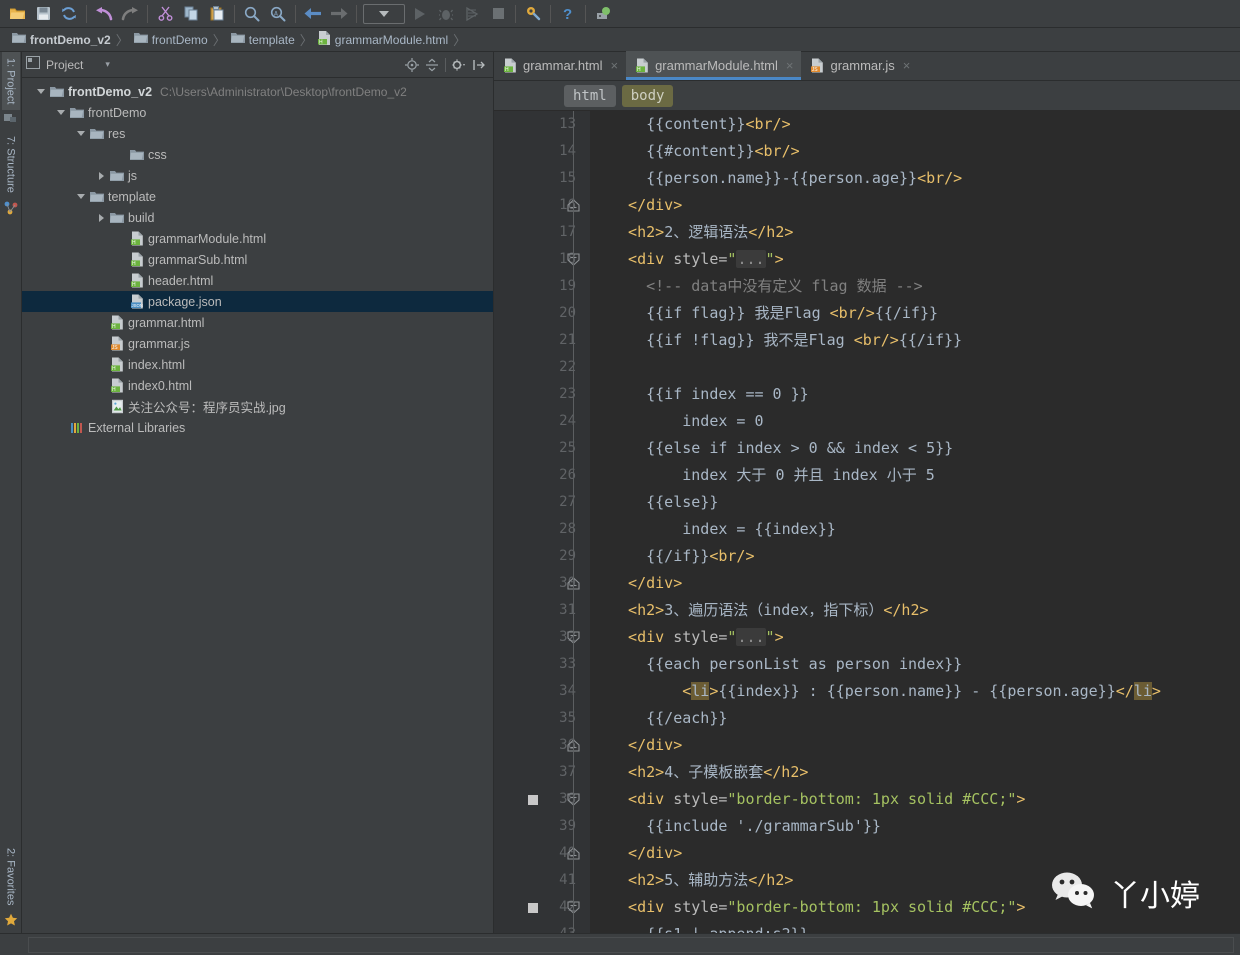 Image resolution: width=1240 pixels, height=955 pixels. I want to click on code-line: {{each personList as person index}}, so click(925, 664).